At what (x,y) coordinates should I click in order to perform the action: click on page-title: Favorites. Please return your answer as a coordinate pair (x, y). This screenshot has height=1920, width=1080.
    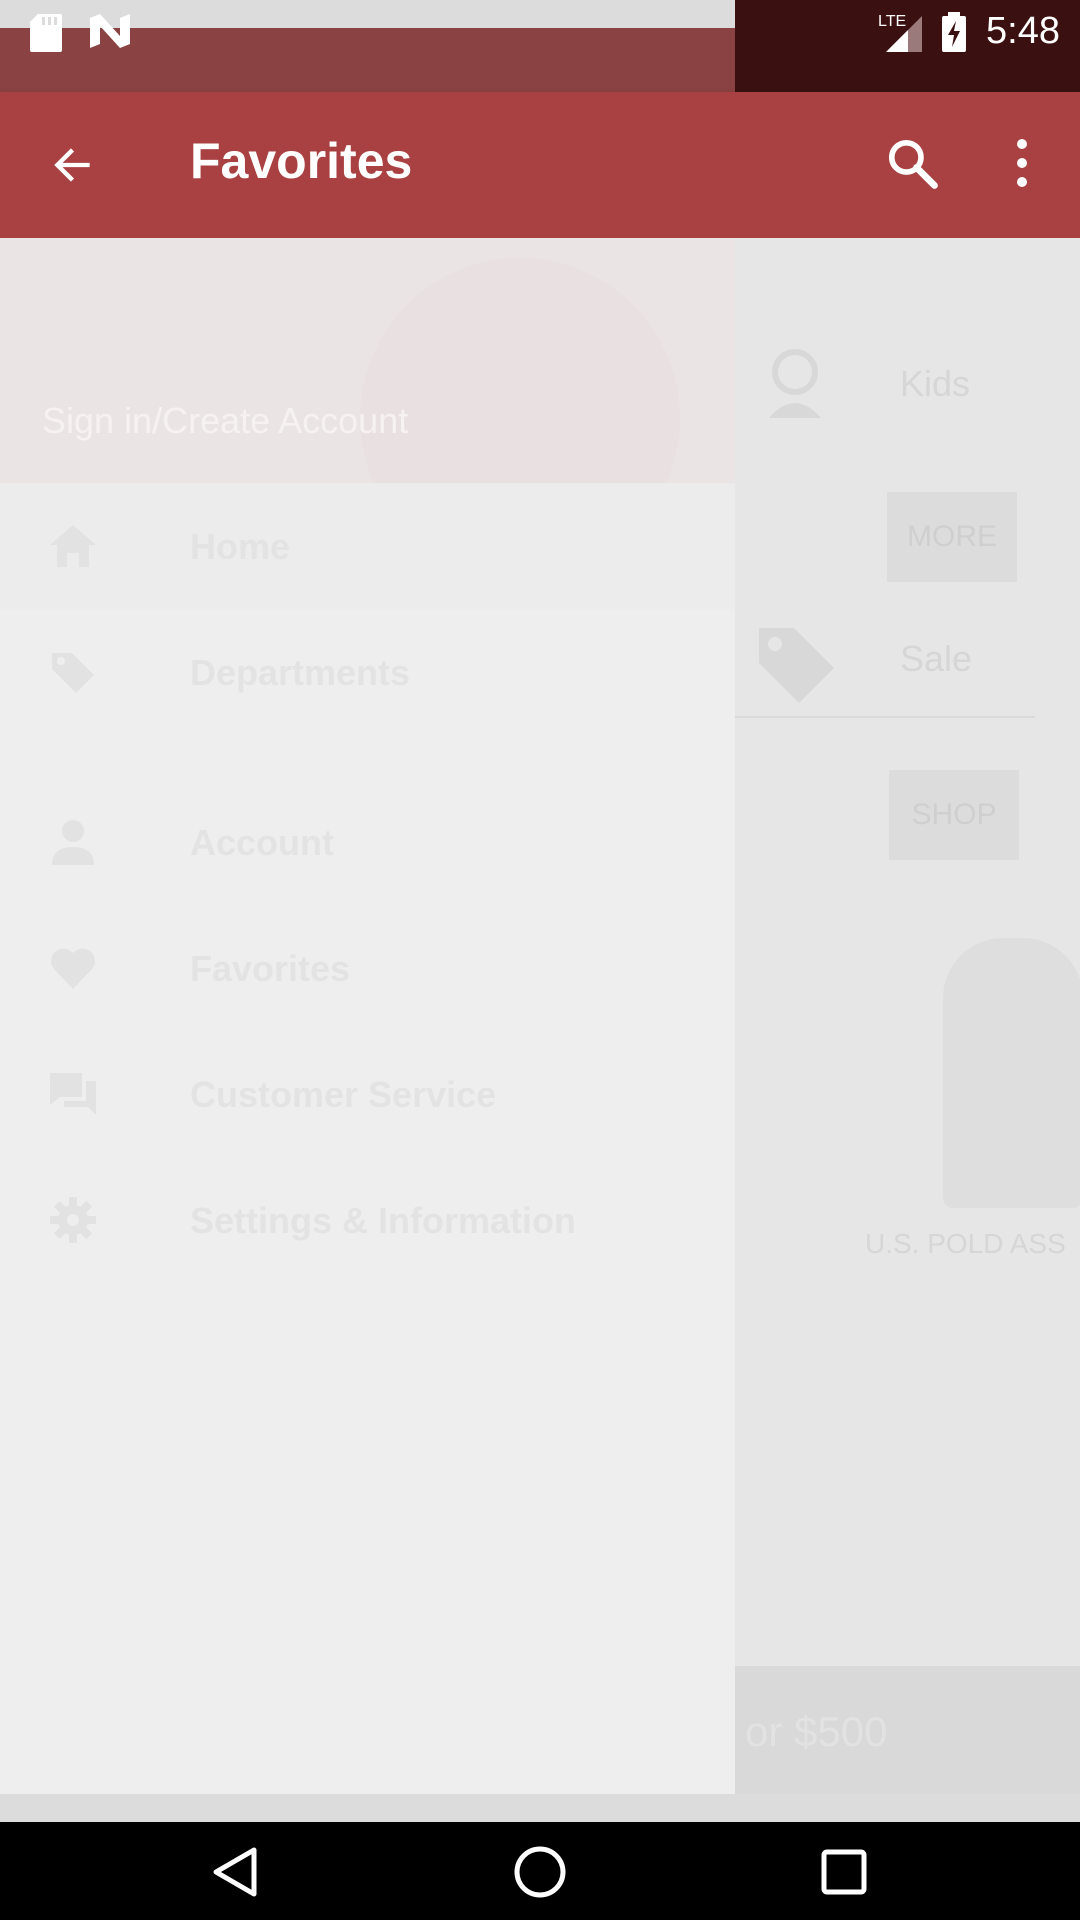
    Looking at the image, I should click on (301, 161).